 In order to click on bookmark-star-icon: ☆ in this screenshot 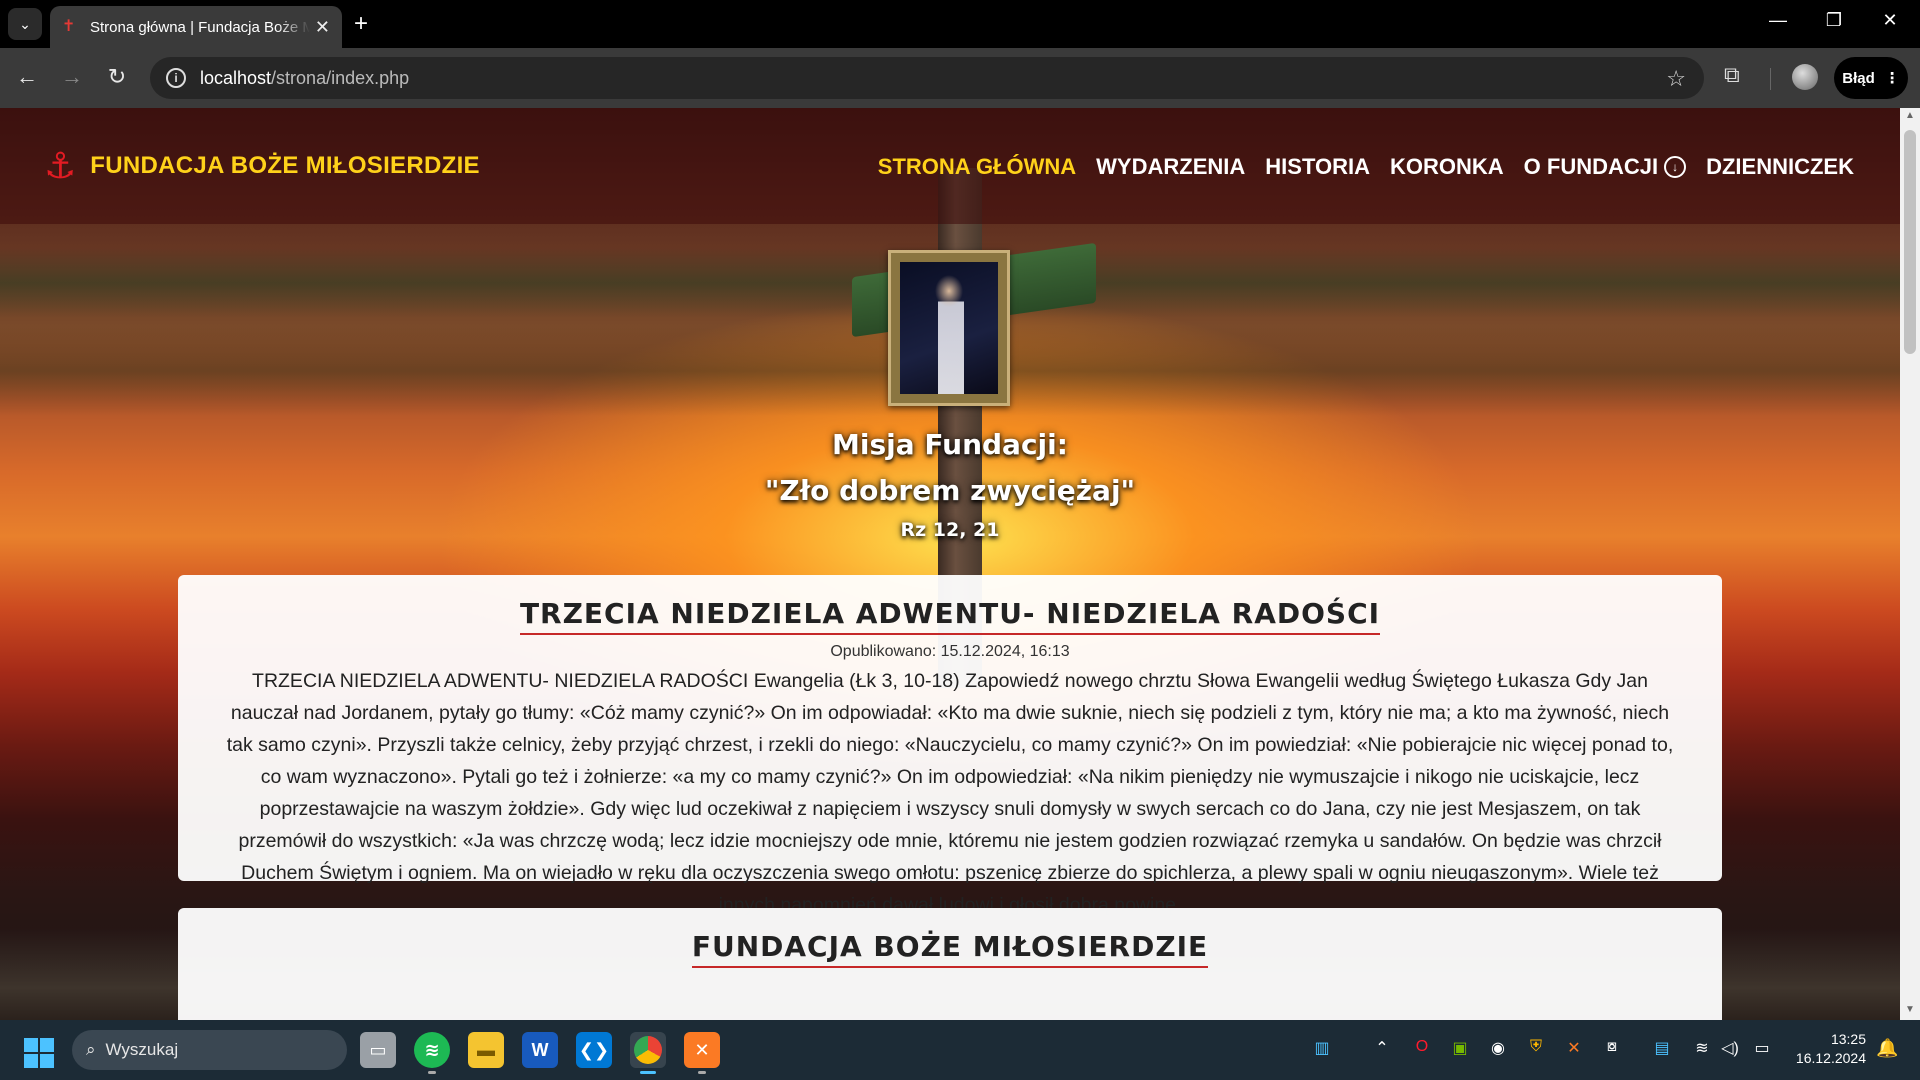, I will do `click(1676, 79)`.